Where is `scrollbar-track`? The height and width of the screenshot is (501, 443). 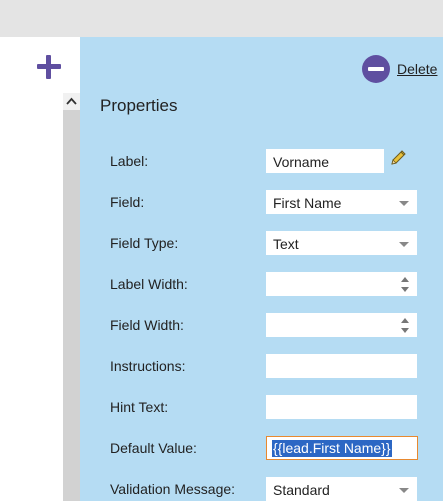
scrollbar-track is located at coordinates (71, 297).